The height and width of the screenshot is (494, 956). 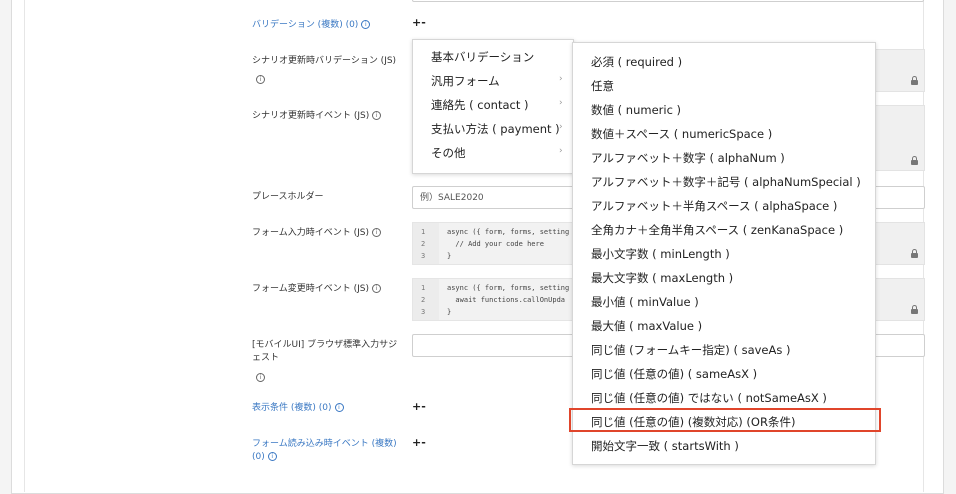 What do you see at coordinates (448, 153) in the screenshot?
I see `menu-item-other: その他` at bounding box center [448, 153].